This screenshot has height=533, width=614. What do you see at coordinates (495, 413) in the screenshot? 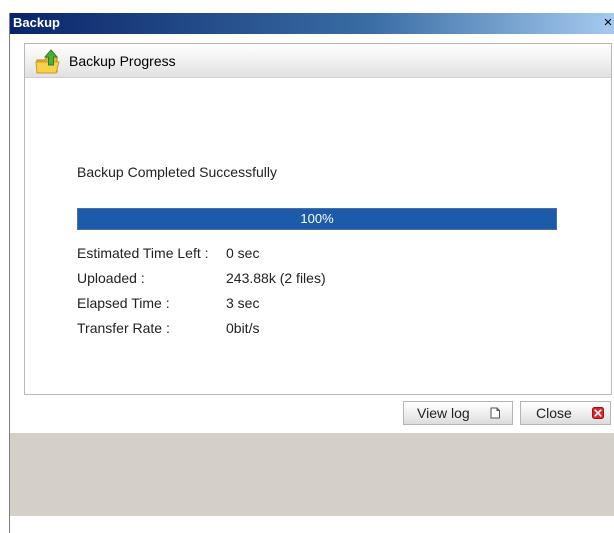
I see `document-icon` at bounding box center [495, 413].